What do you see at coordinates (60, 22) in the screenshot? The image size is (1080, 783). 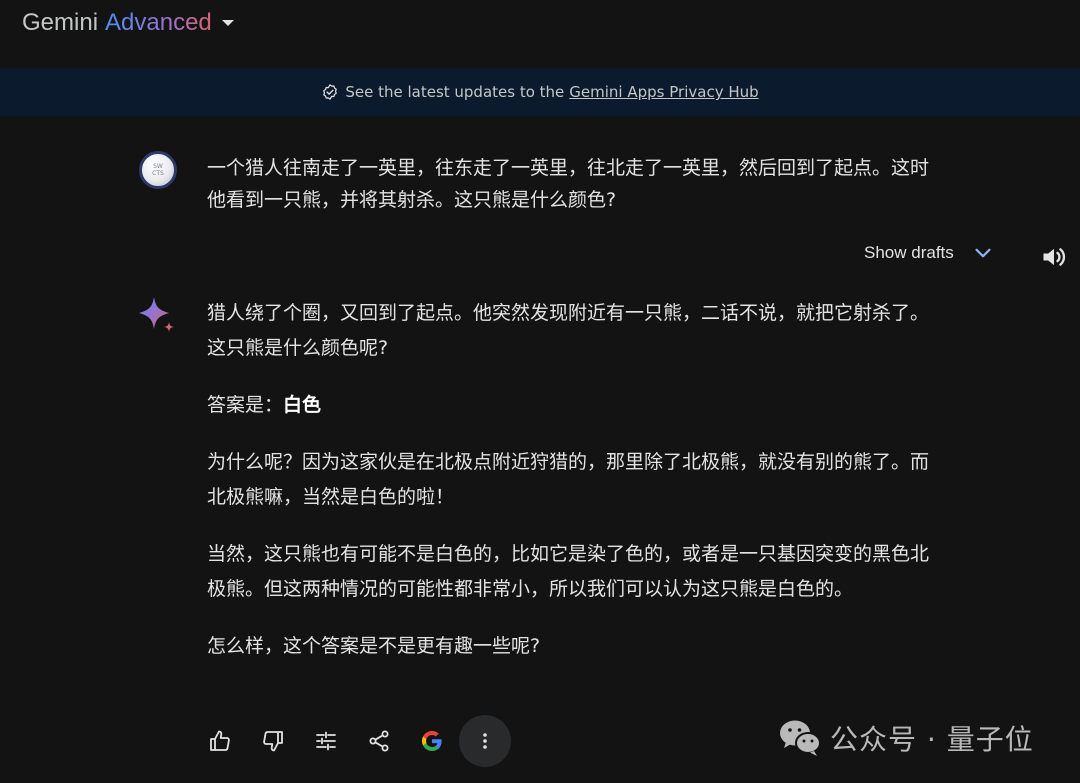 I see `brand-name: Gemini` at bounding box center [60, 22].